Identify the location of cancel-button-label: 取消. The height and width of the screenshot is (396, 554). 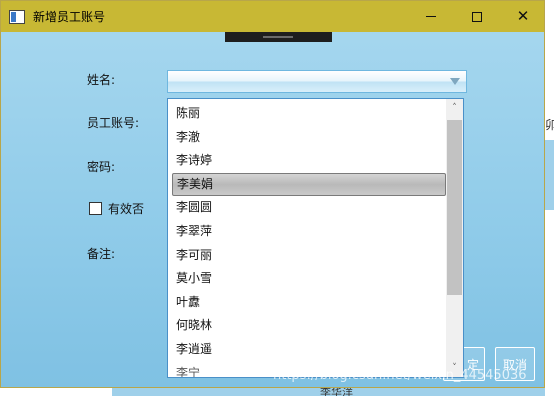
(514, 364).